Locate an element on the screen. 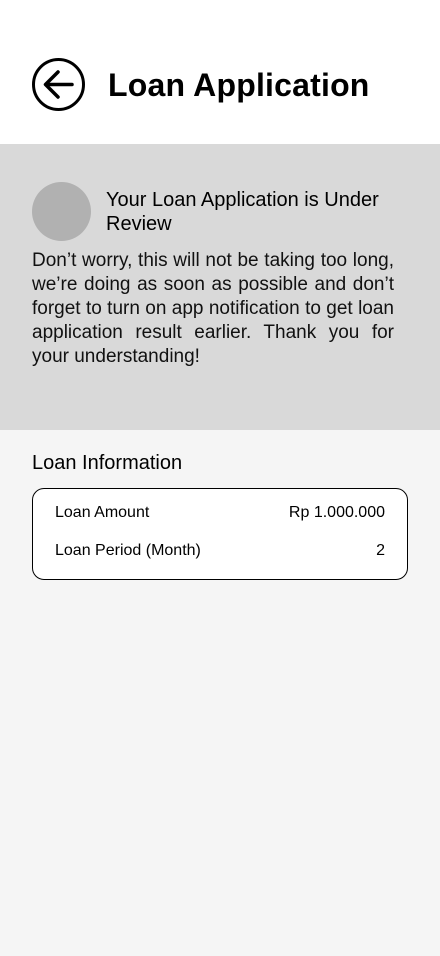 The image size is (440, 956). loan-amount-value: Rp 1.000.000 is located at coordinates (336, 512).